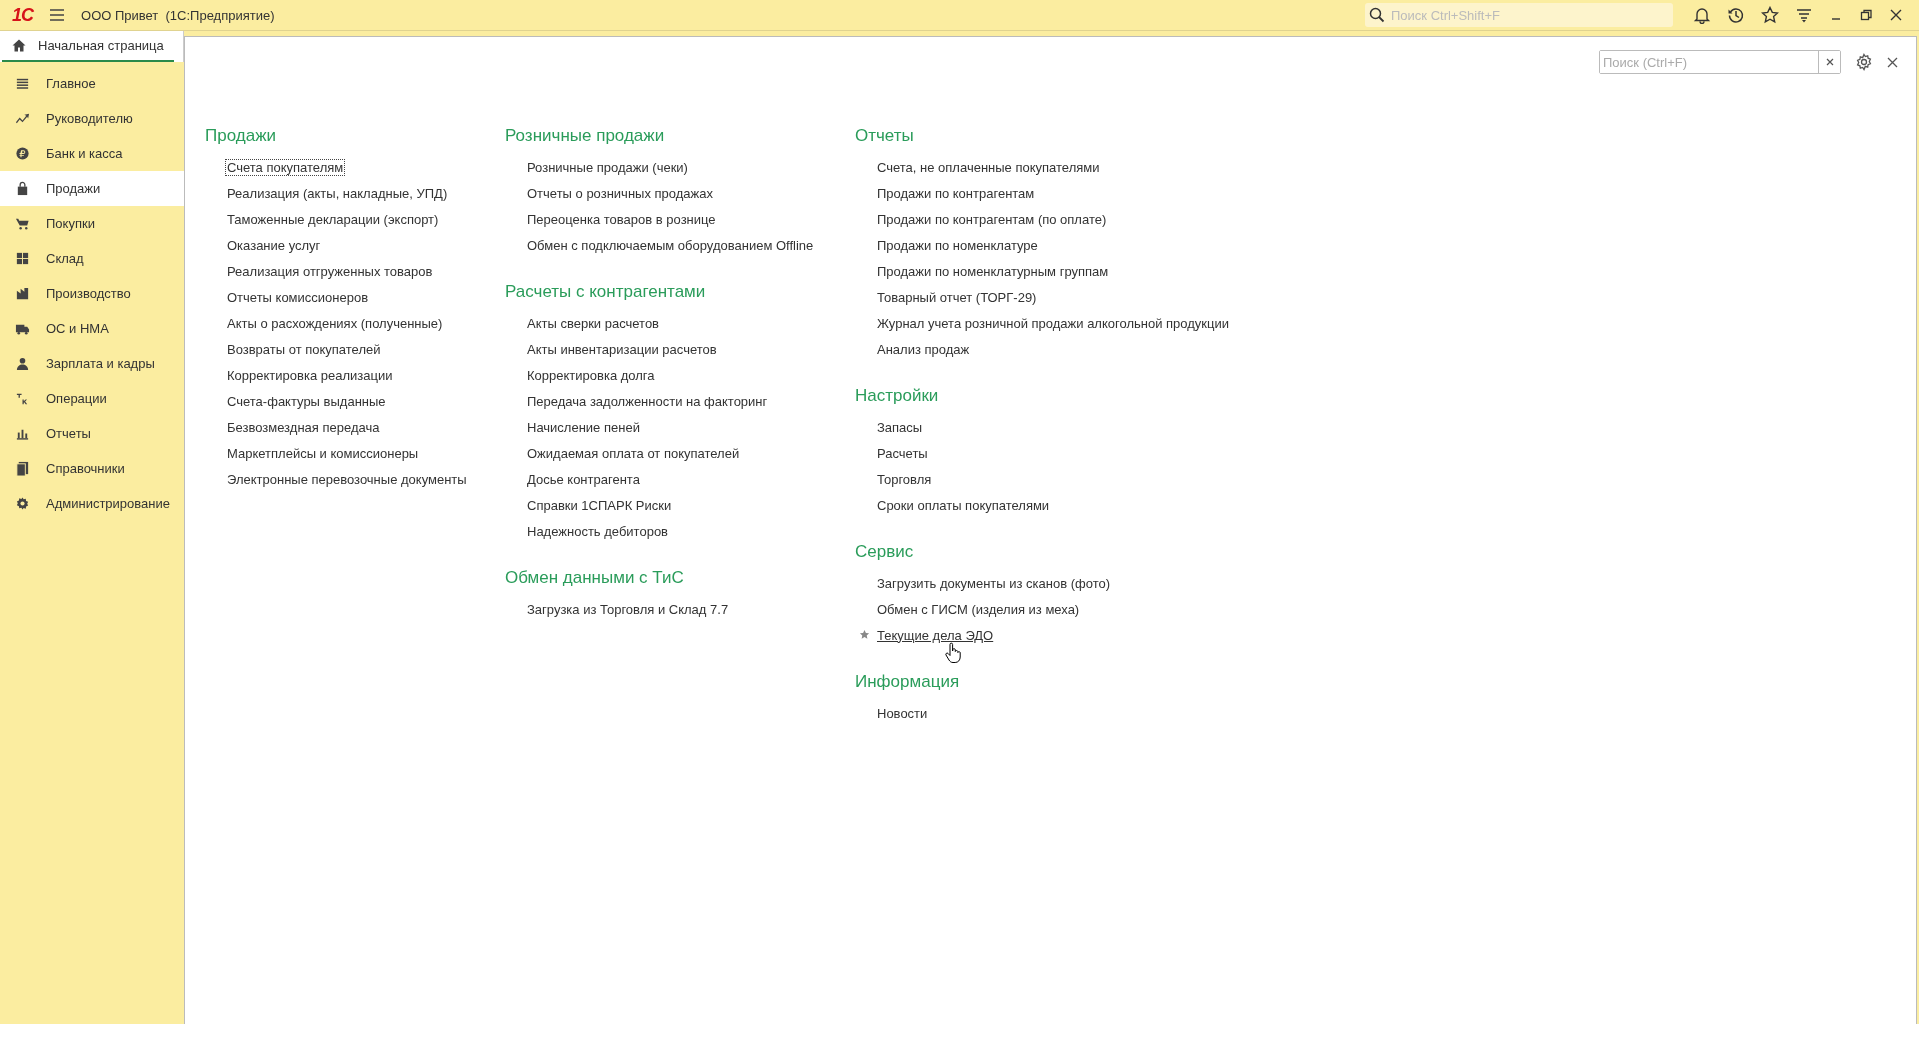  What do you see at coordinates (622, 349) in the screenshot?
I see `nav-link: Акты инвентаризации расчетов` at bounding box center [622, 349].